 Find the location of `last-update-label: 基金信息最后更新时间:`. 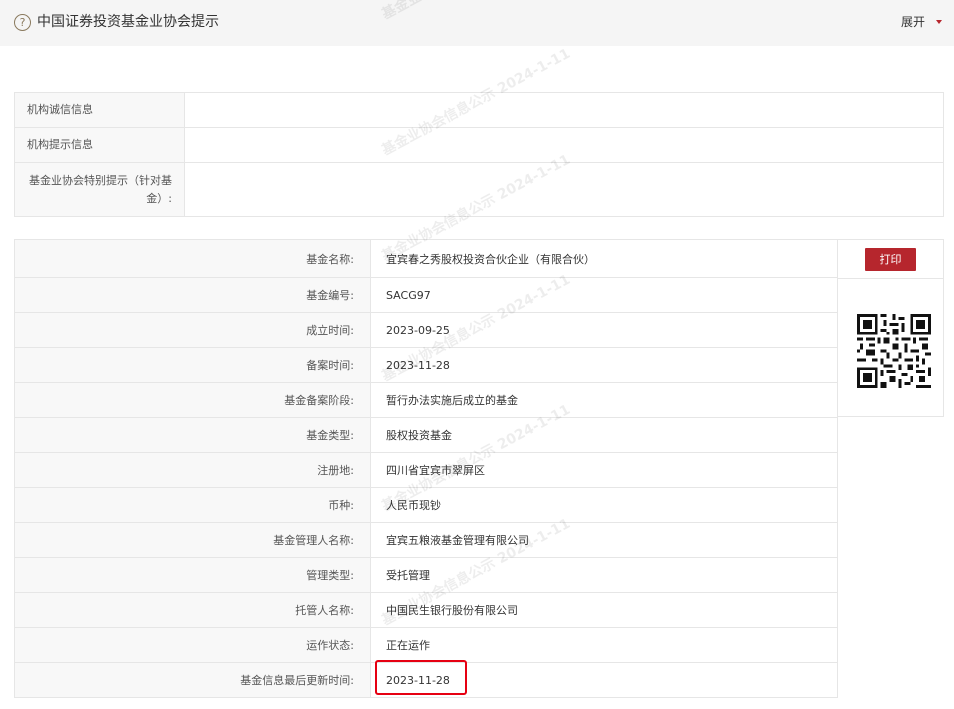

last-update-label: 基金信息最后更新时间: is located at coordinates (192, 680).